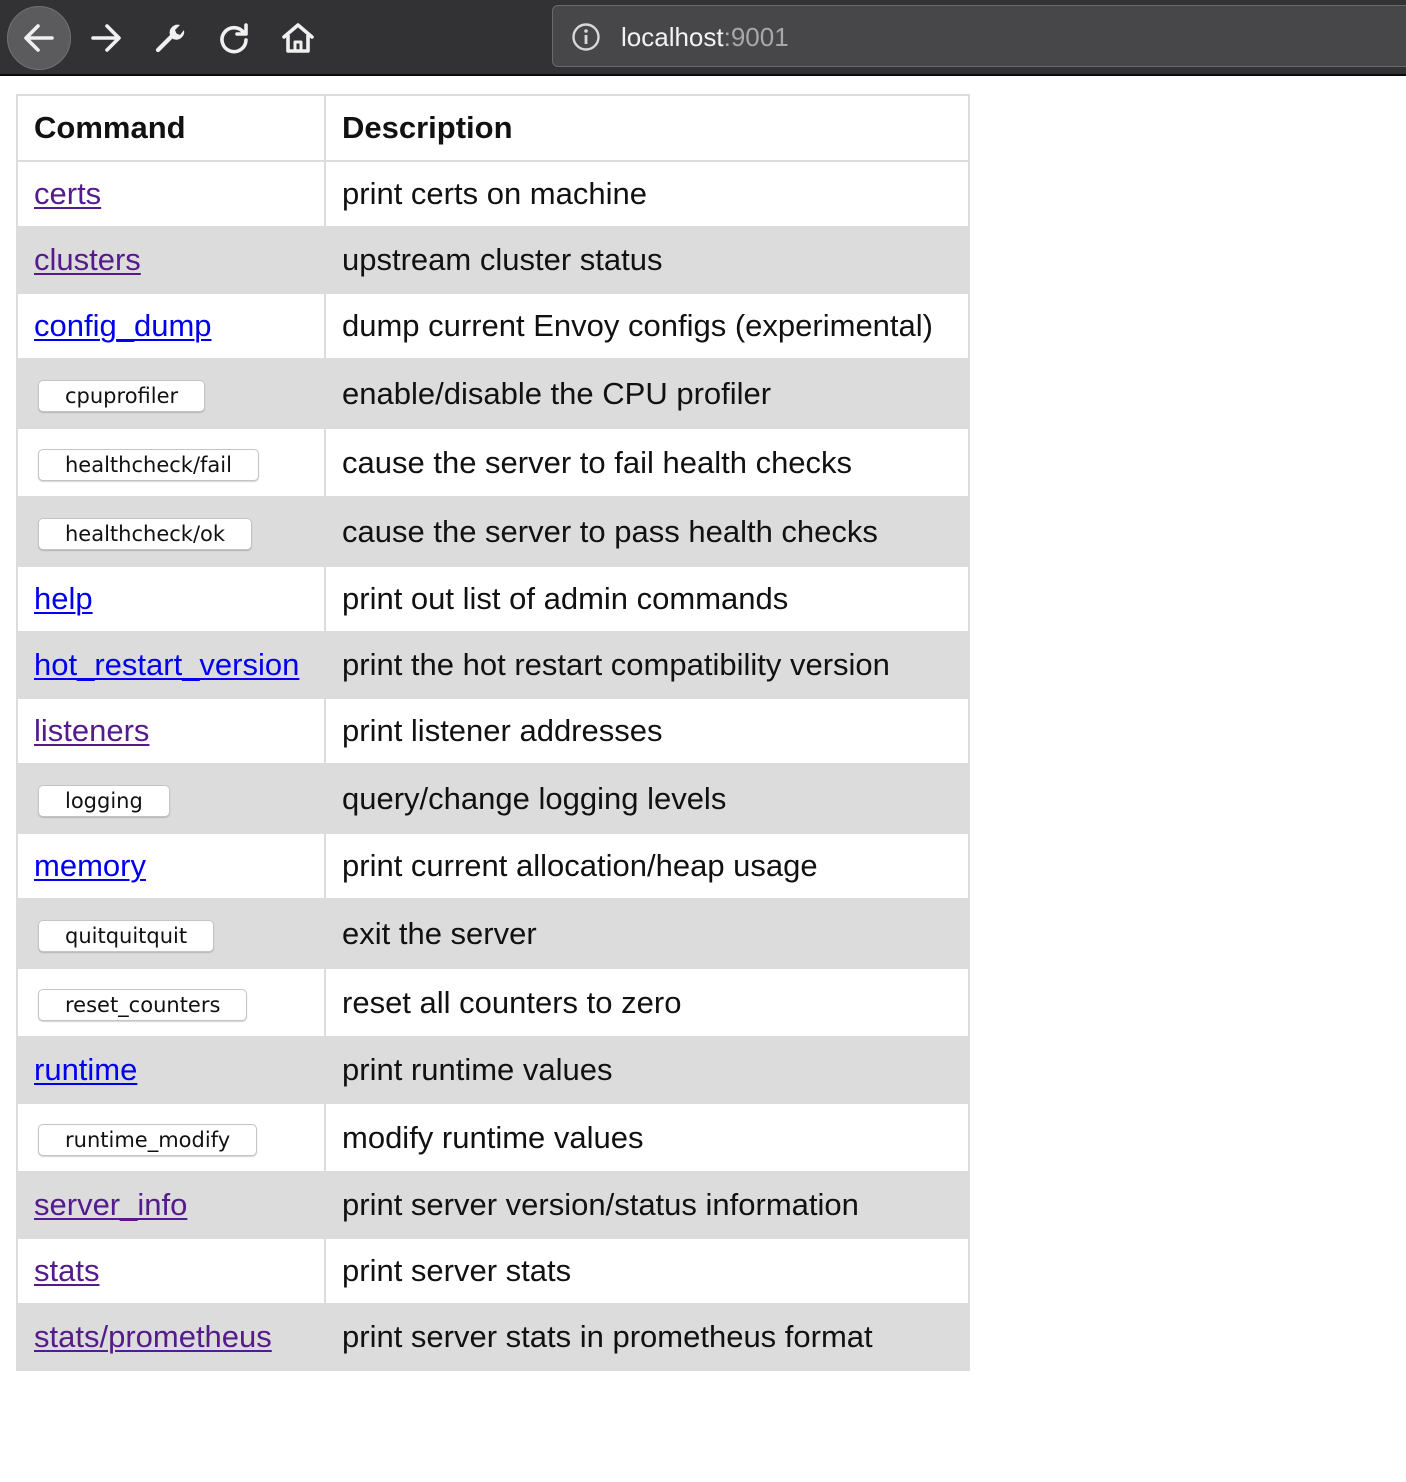  Describe the element at coordinates (87, 259) in the screenshot. I see `clusters-link: clusters` at that location.